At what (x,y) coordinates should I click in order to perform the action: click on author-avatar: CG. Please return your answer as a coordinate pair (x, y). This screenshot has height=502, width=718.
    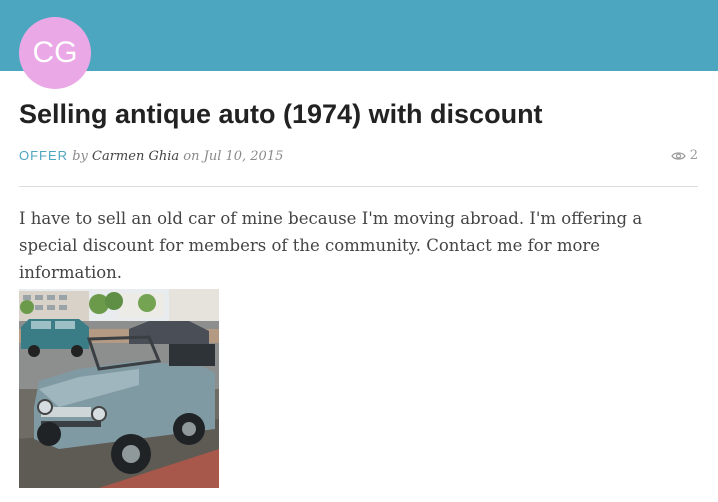
    Looking at the image, I should click on (55, 53).